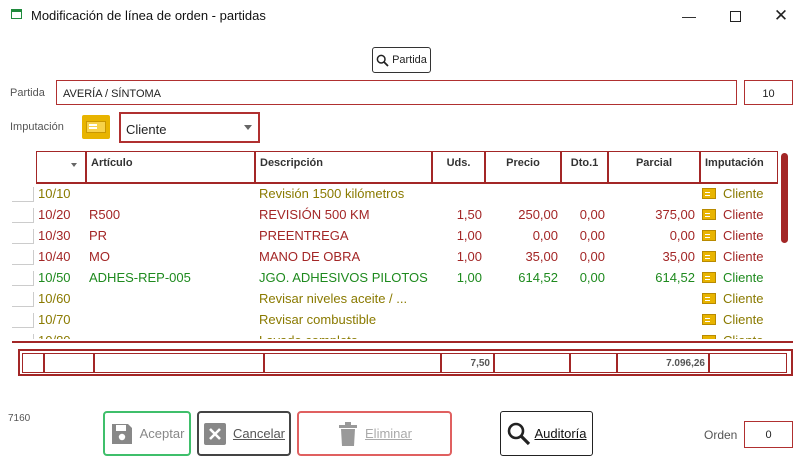  Describe the element at coordinates (170, 167) in the screenshot. I see `header-articulo: Artículo` at that location.